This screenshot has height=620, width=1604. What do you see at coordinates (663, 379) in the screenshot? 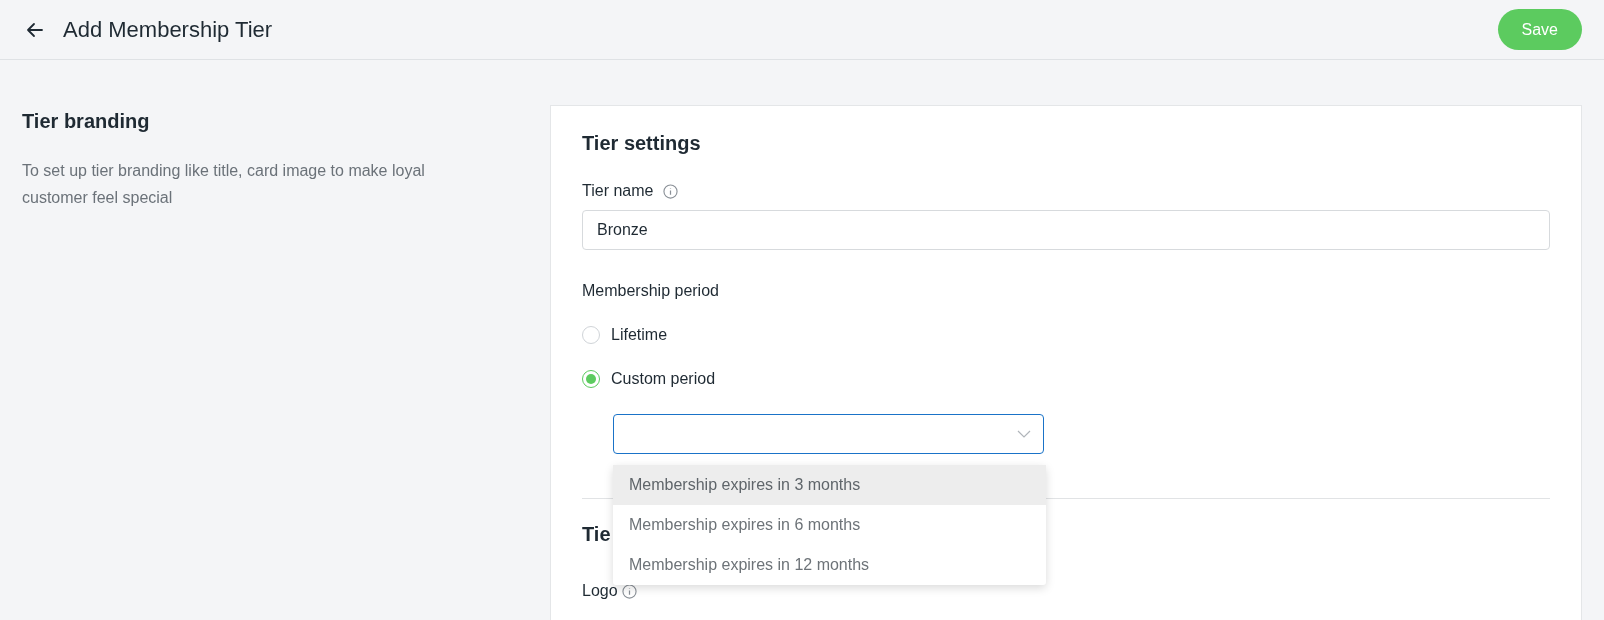
I see `radio-label: Custom period` at bounding box center [663, 379].